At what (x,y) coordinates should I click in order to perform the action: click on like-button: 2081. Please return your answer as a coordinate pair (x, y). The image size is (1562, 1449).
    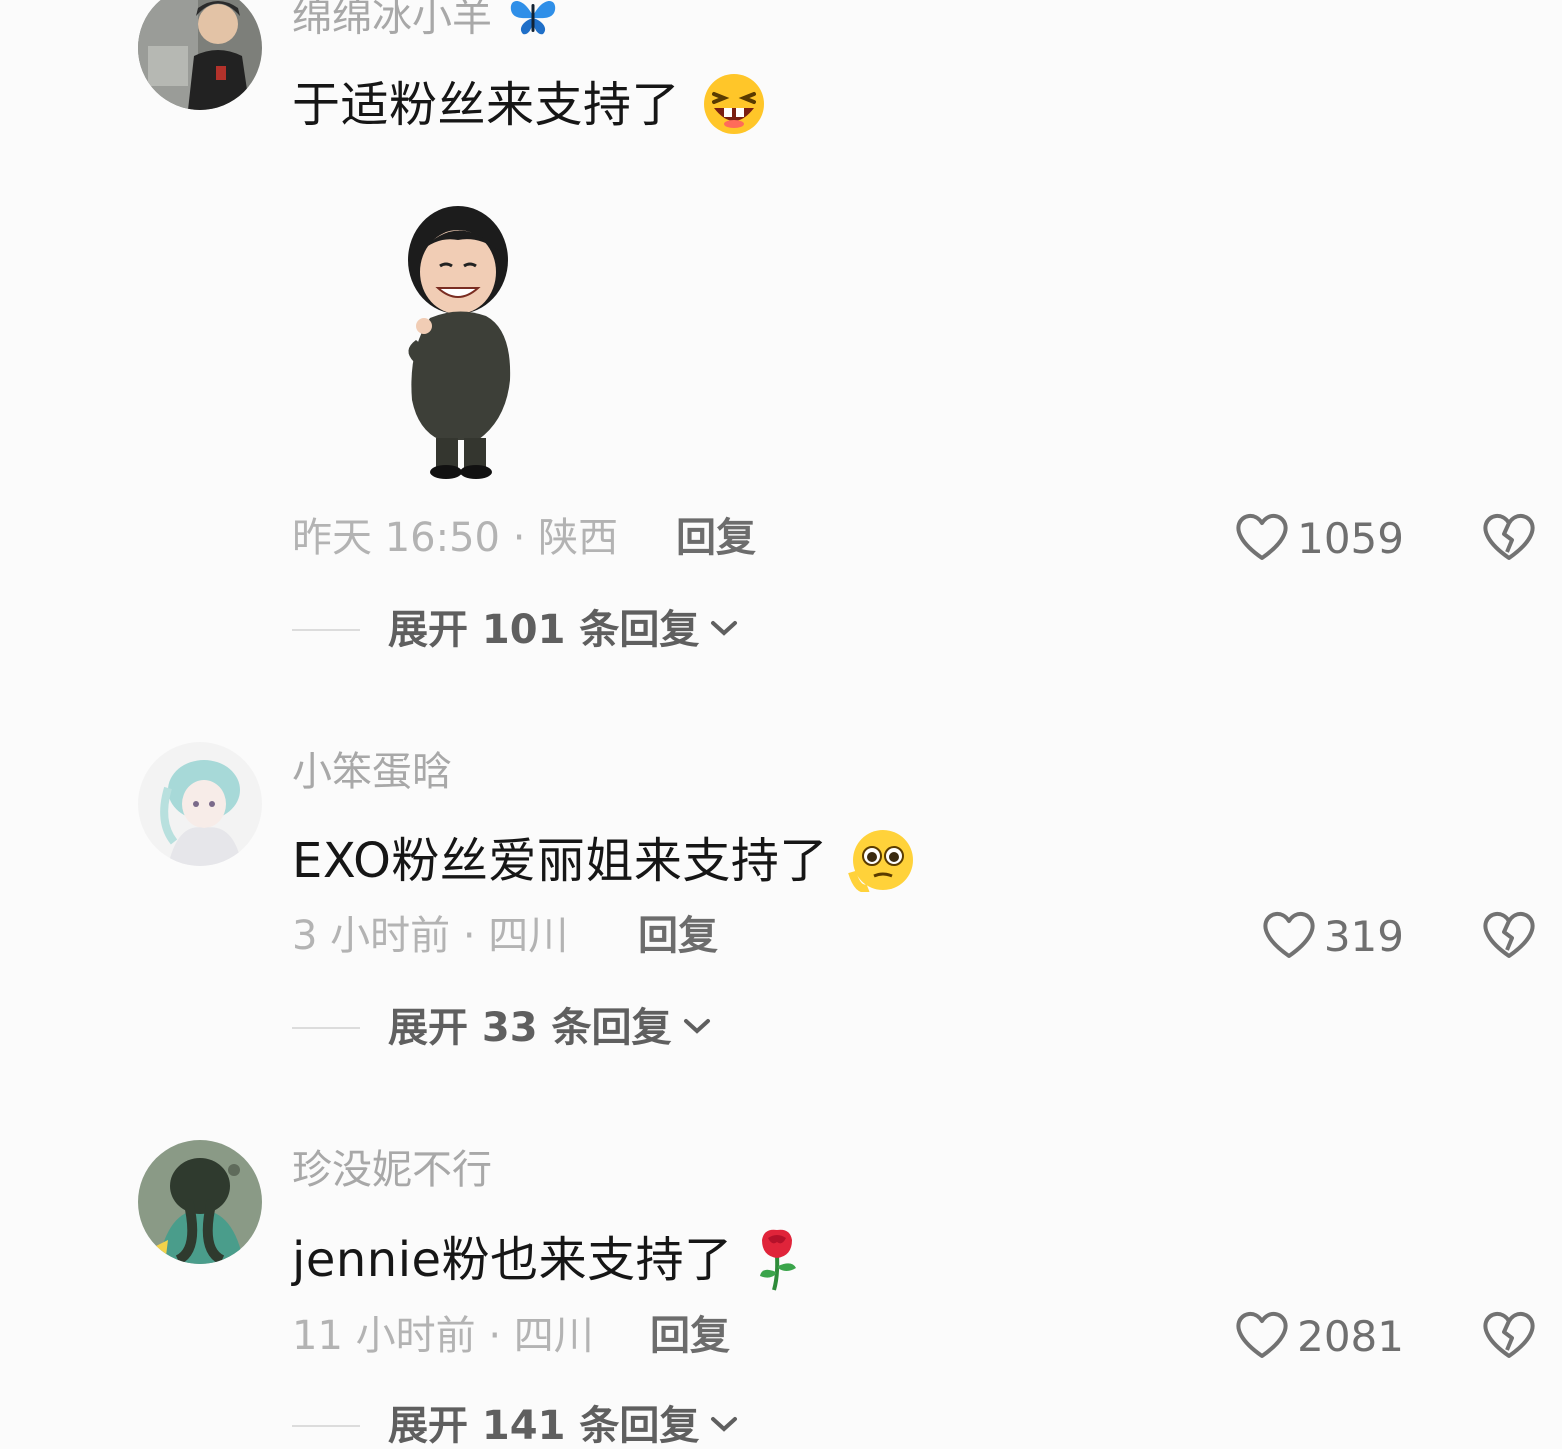
    Looking at the image, I should click on (1319, 1337).